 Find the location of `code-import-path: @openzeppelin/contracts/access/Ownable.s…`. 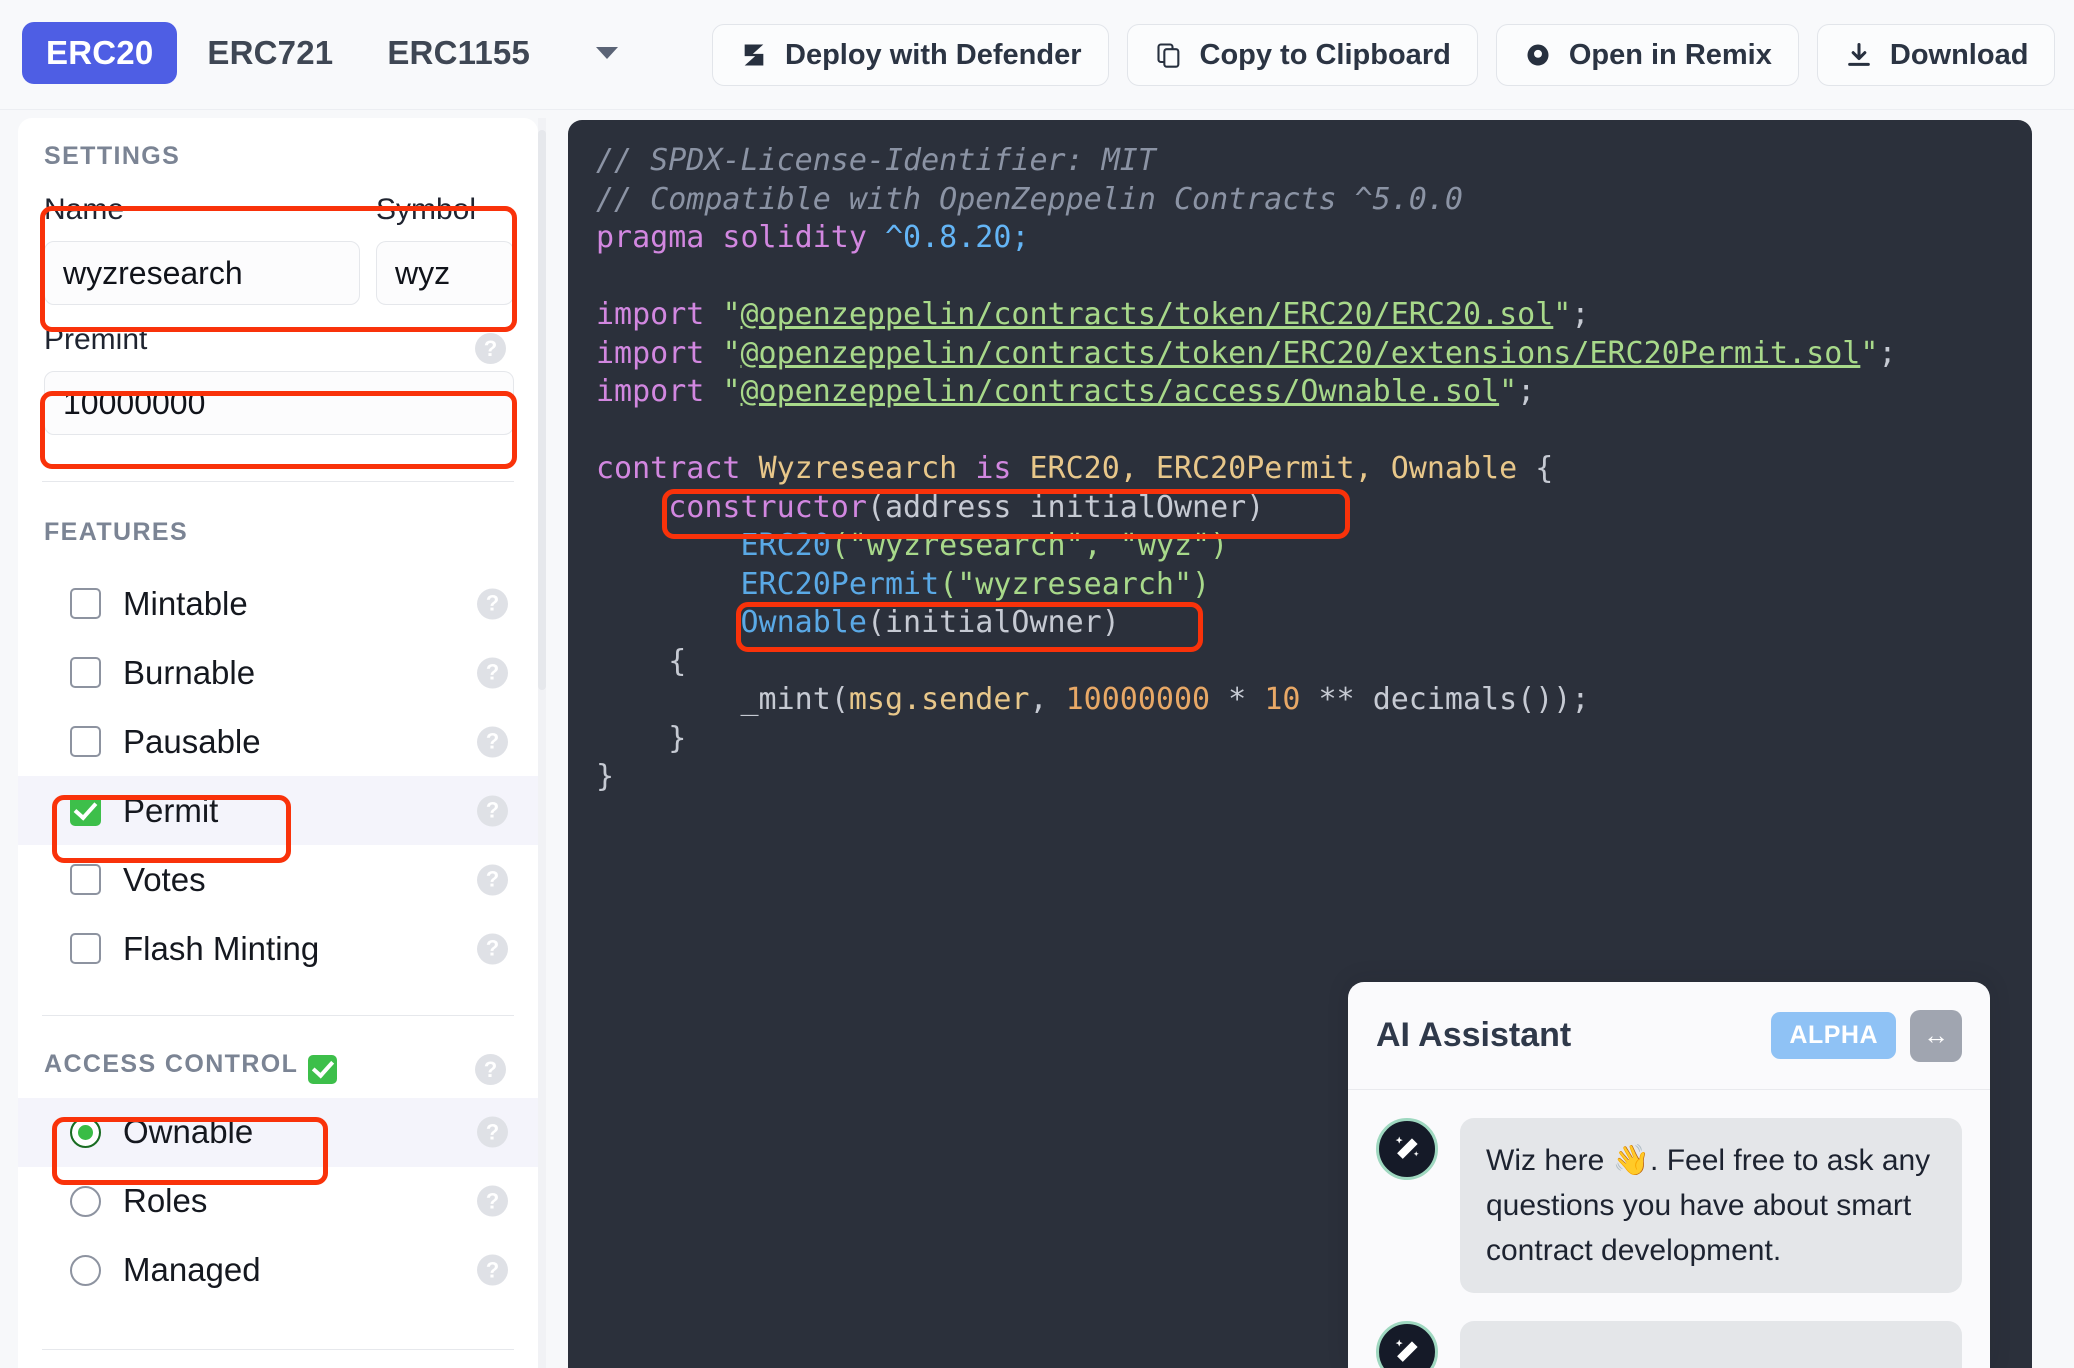

code-import-path: @openzeppelin/contracts/access/Ownable.s… is located at coordinates (1120, 391).